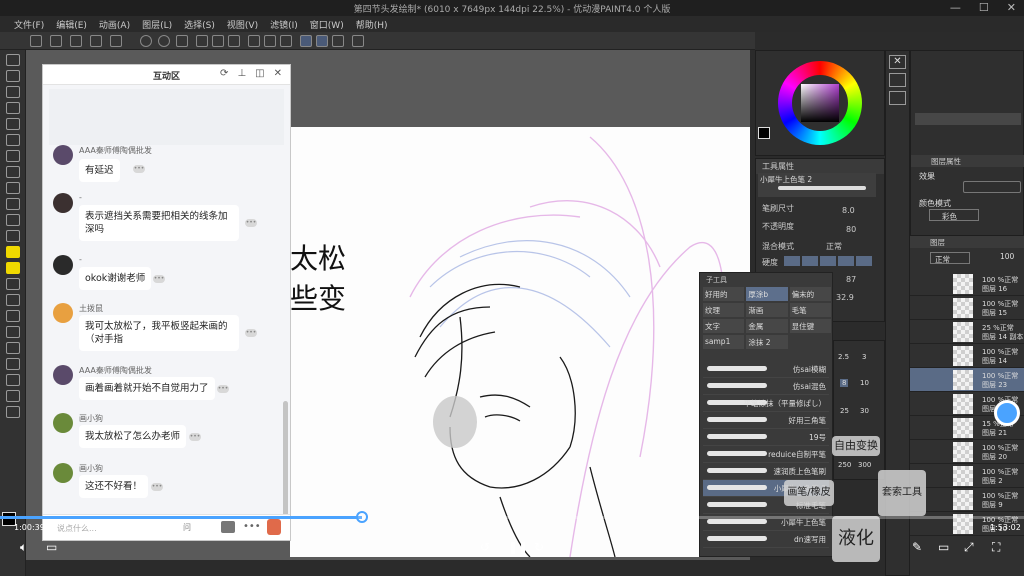 This screenshot has width=1024, height=576. Describe the element at coordinates (724, 294) in the screenshot. I see `tool-group-tab: 好用的` at that location.